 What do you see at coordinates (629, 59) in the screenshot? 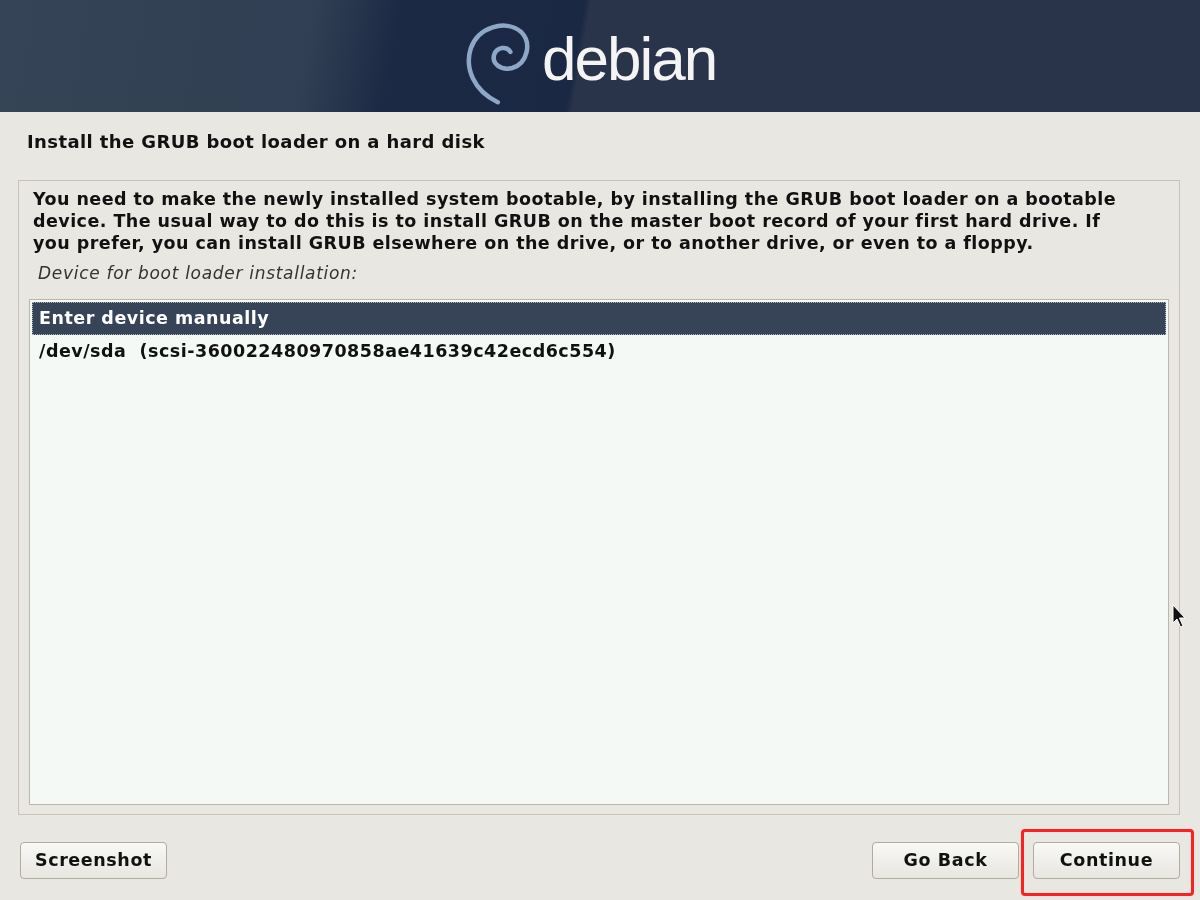
I see `logo-text: debian` at bounding box center [629, 59].